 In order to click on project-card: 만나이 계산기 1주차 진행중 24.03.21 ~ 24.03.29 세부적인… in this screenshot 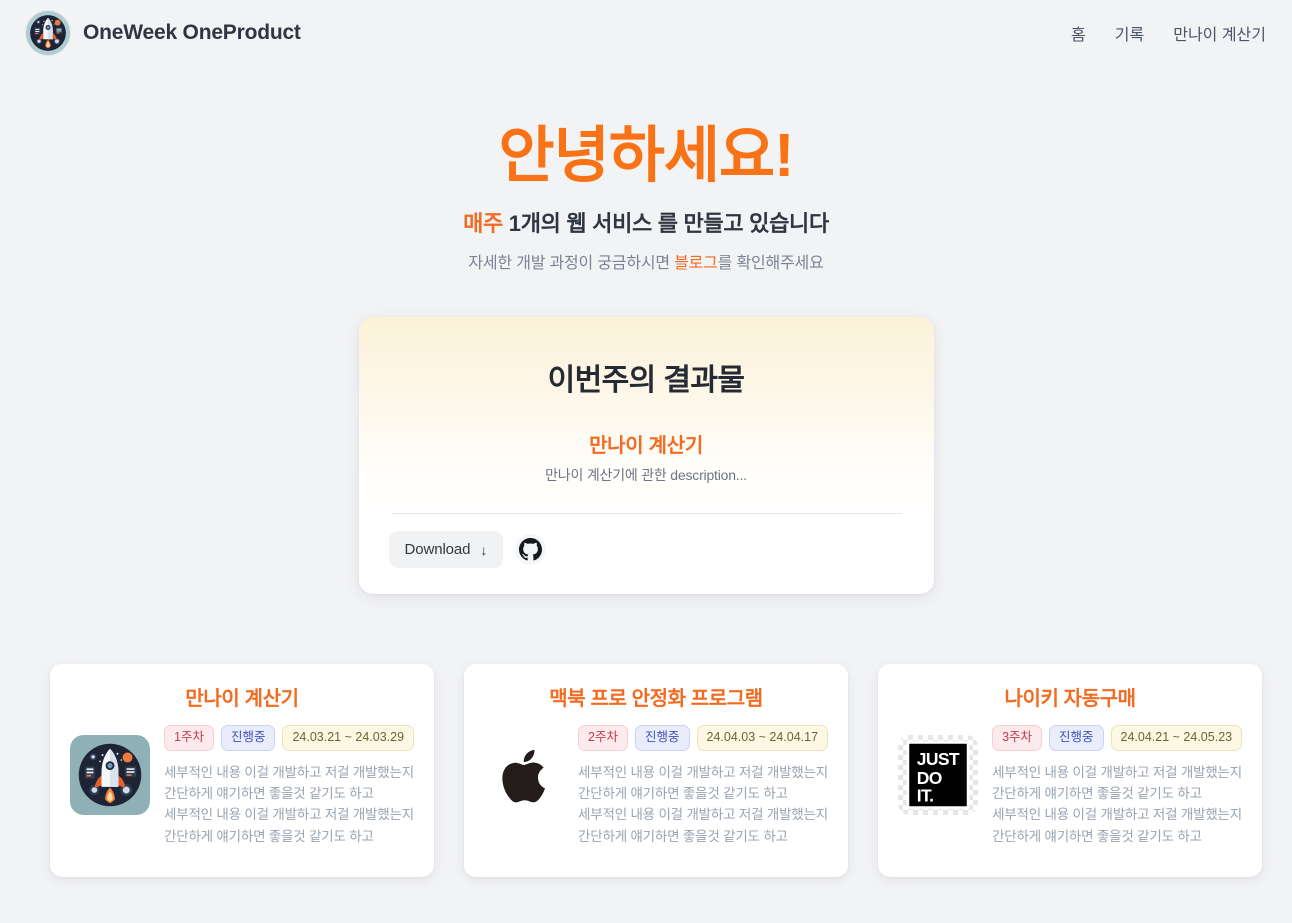, I will do `click(242, 771)`.